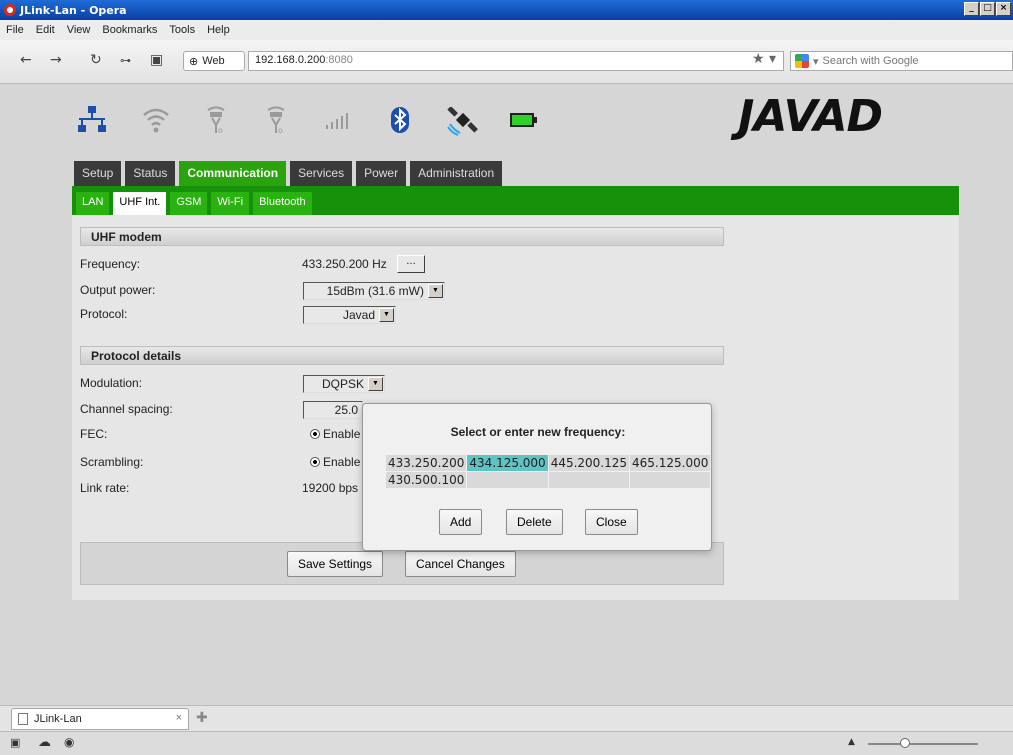  I want to click on address-input: 192.168.0.200:8080, so click(516, 61).